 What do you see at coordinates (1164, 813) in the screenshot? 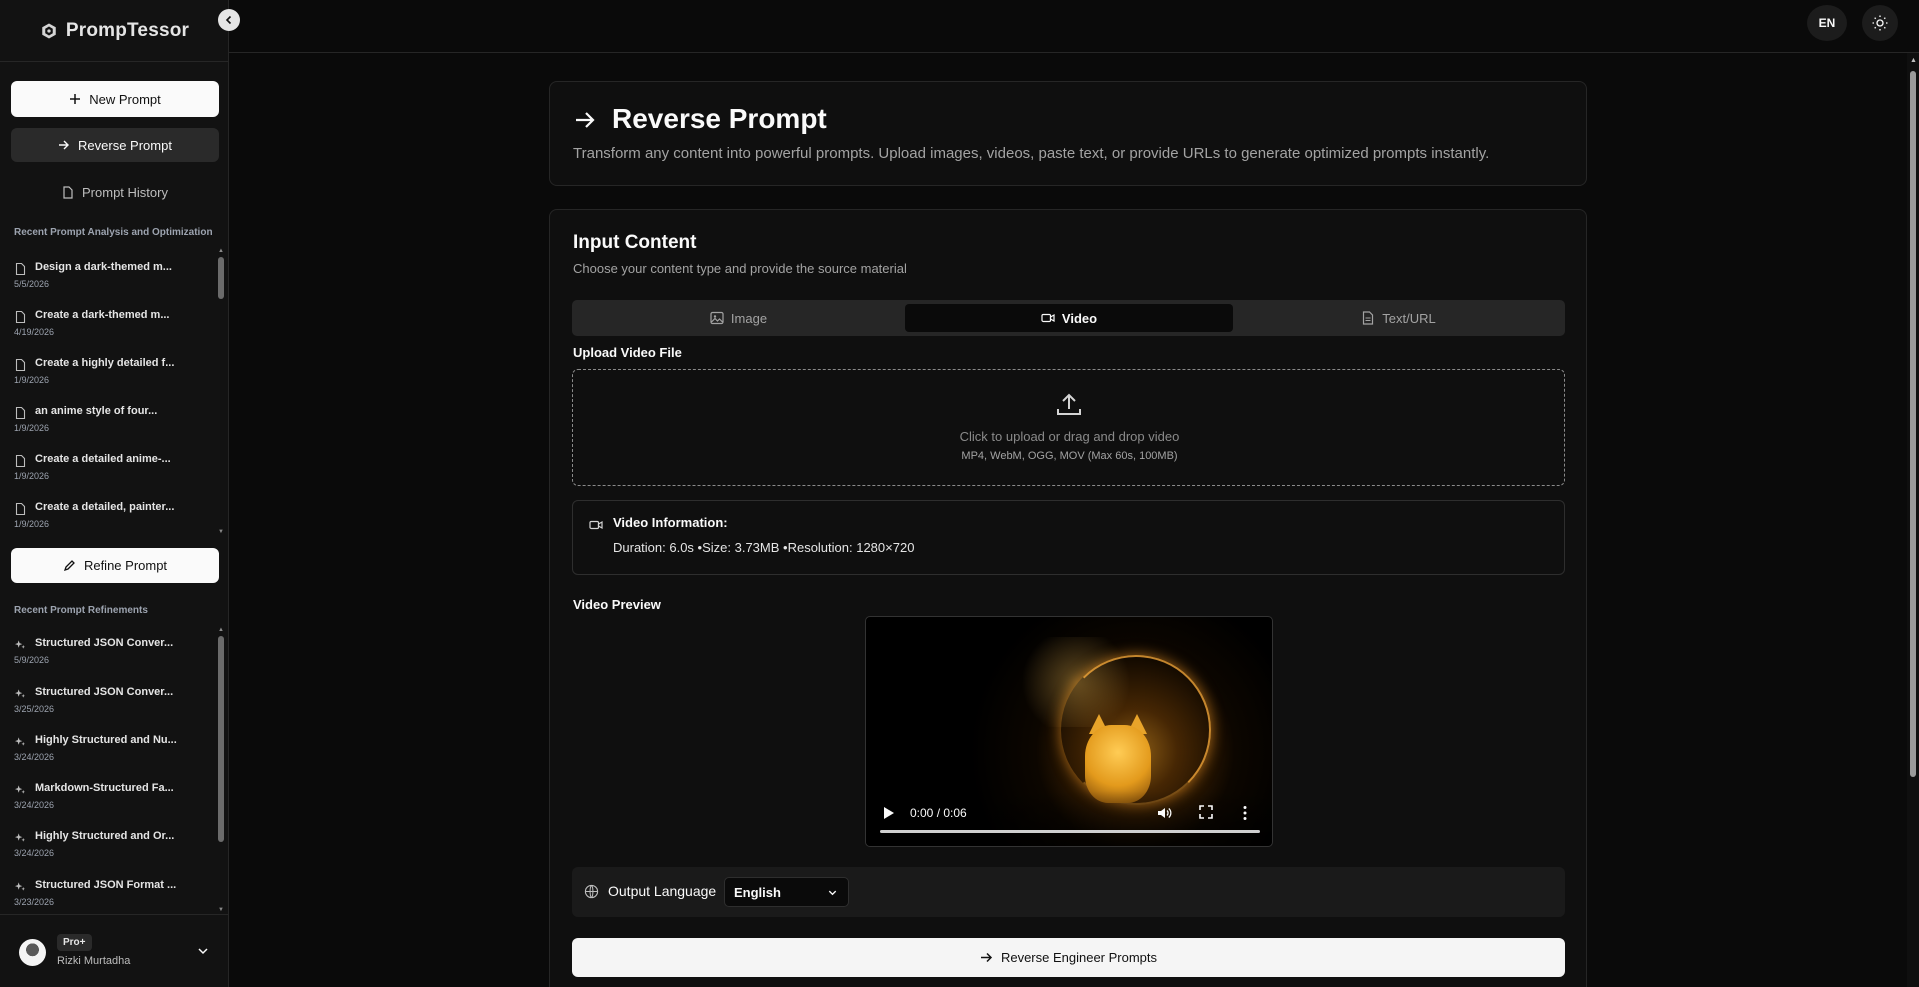
I see `volume-icon` at bounding box center [1164, 813].